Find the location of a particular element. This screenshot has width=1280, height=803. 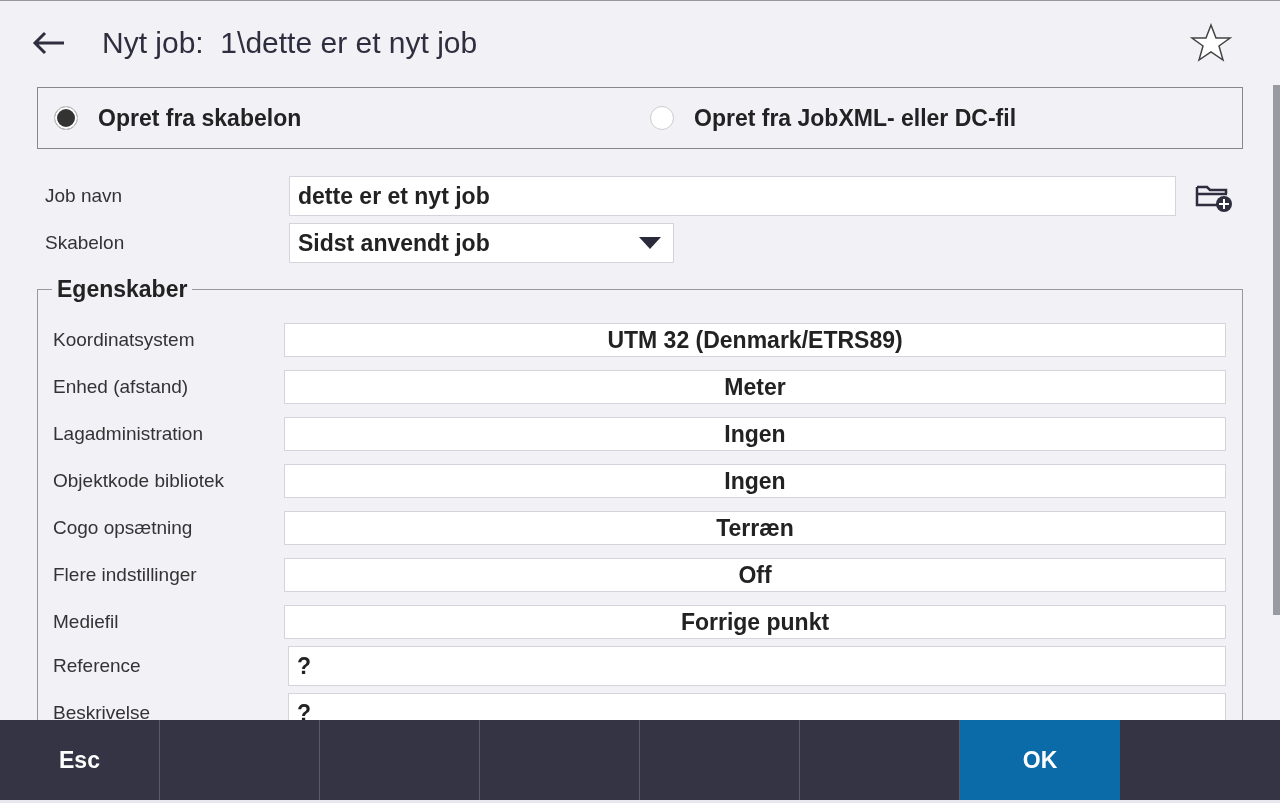

job-name-field: dette er et nyt job is located at coordinates (732, 196).